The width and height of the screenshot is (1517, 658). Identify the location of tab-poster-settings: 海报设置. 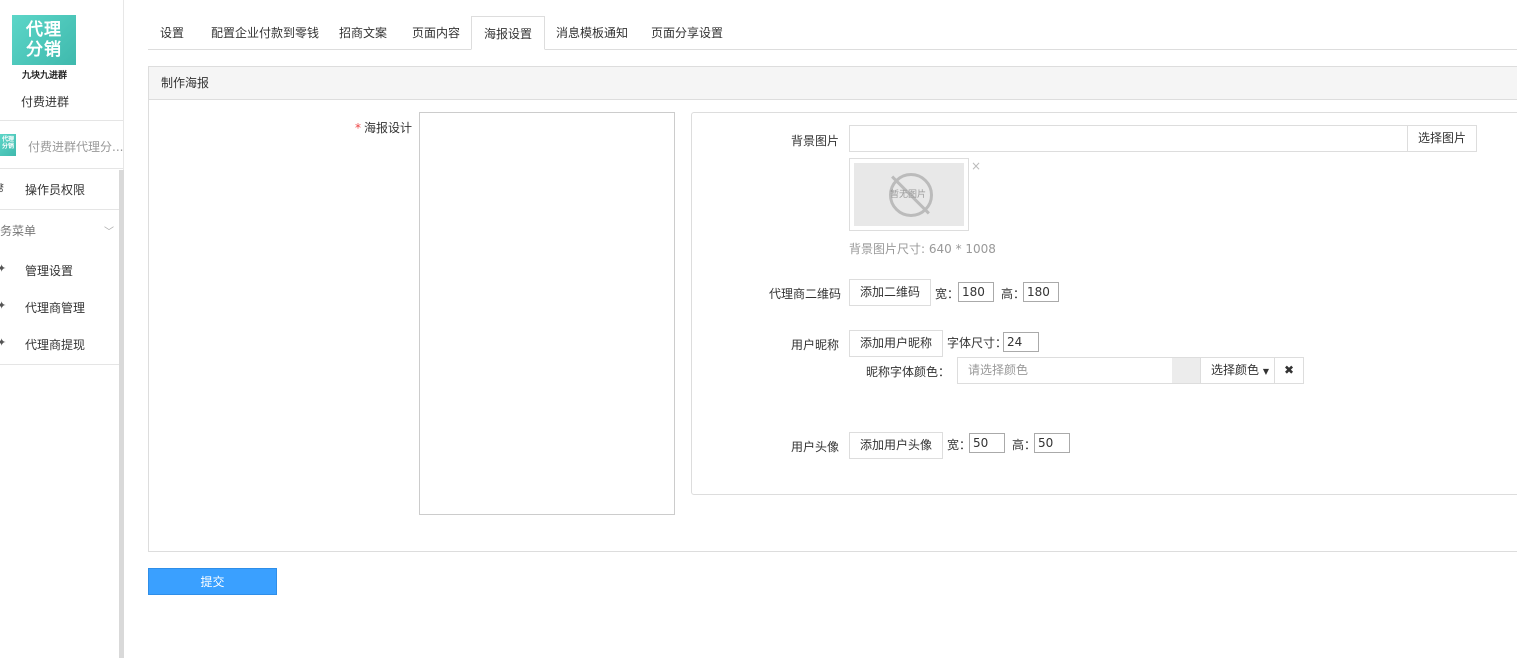
(508, 33).